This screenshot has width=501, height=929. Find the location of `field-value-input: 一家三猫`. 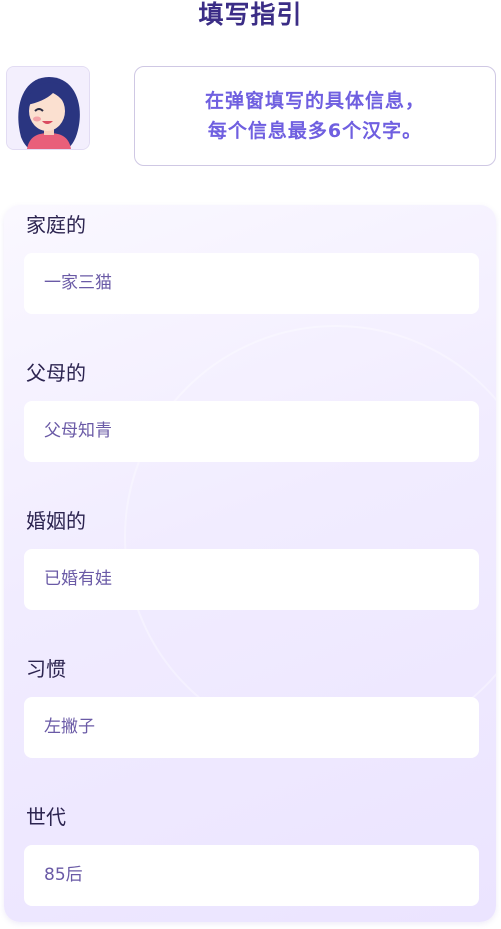

field-value-input: 一家三猫 is located at coordinates (251, 283).